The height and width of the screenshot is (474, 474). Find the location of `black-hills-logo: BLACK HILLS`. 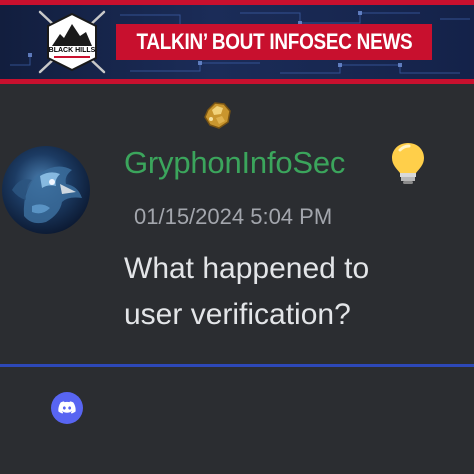

black-hills-logo: BLACK HILLS is located at coordinates (72, 42).